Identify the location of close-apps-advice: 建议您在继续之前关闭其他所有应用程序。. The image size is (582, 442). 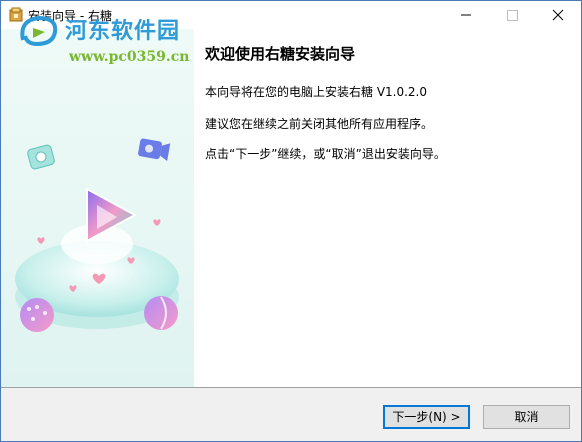
(319, 124).